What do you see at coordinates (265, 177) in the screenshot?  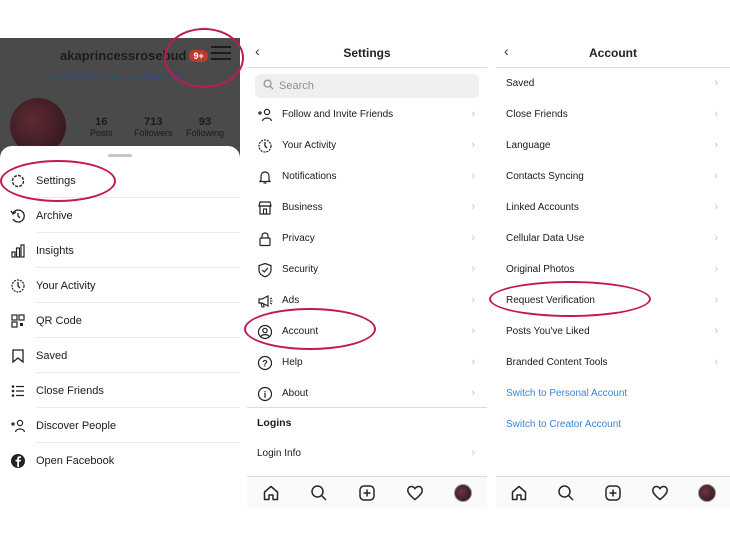 I see `bell-icon` at bounding box center [265, 177].